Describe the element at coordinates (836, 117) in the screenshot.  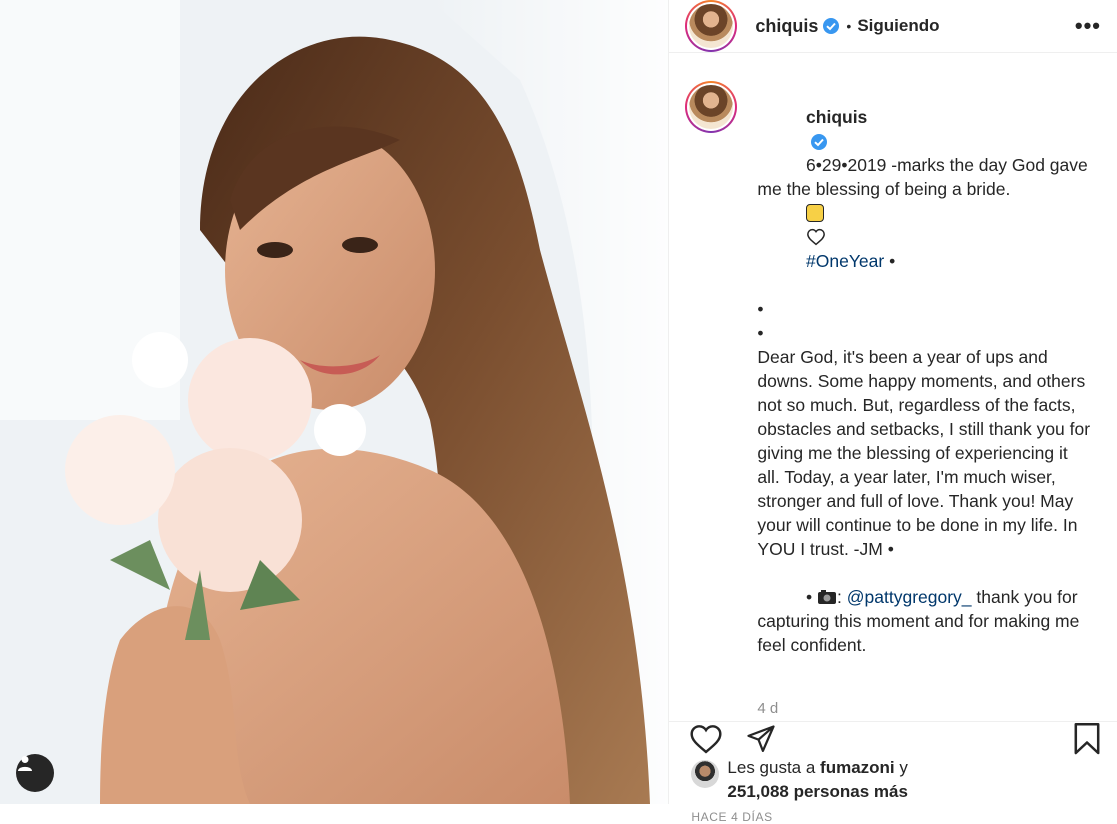
I see `caption-username: chiquis` at that location.